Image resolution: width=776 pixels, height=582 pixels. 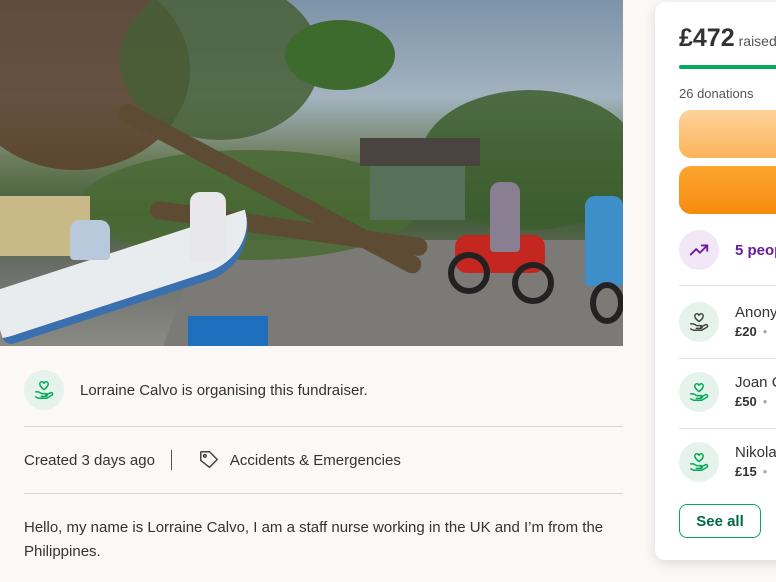 I want to click on donor-amount: £15, so click(x=746, y=471).